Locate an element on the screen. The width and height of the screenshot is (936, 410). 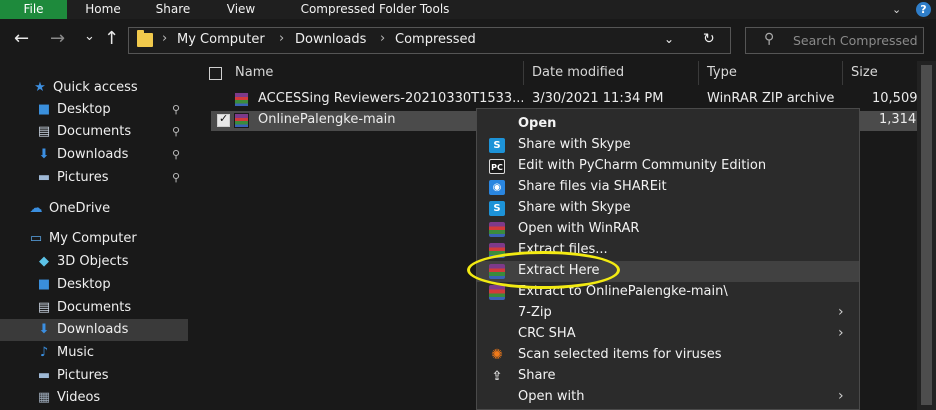
menu-item-label: 7-Zip is located at coordinates (535, 312).